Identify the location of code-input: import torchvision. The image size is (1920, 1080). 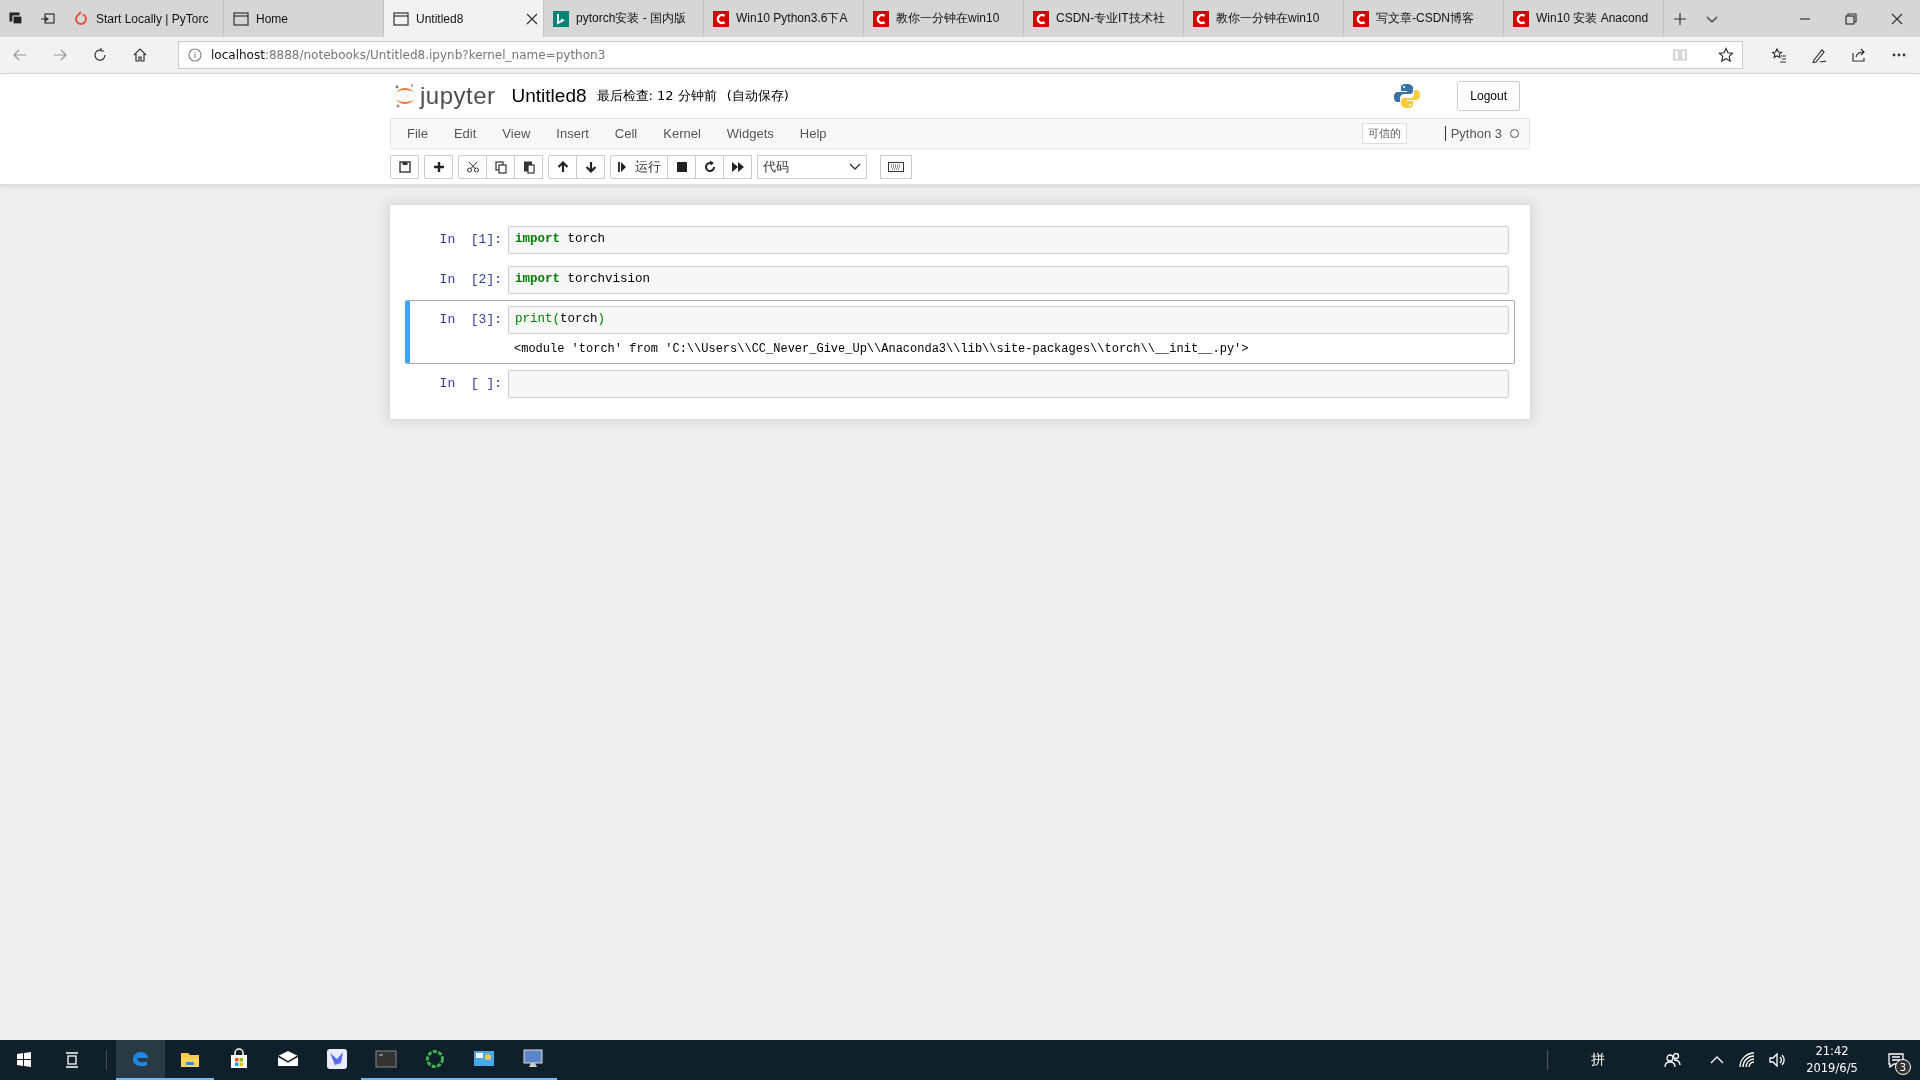
(1008, 280).